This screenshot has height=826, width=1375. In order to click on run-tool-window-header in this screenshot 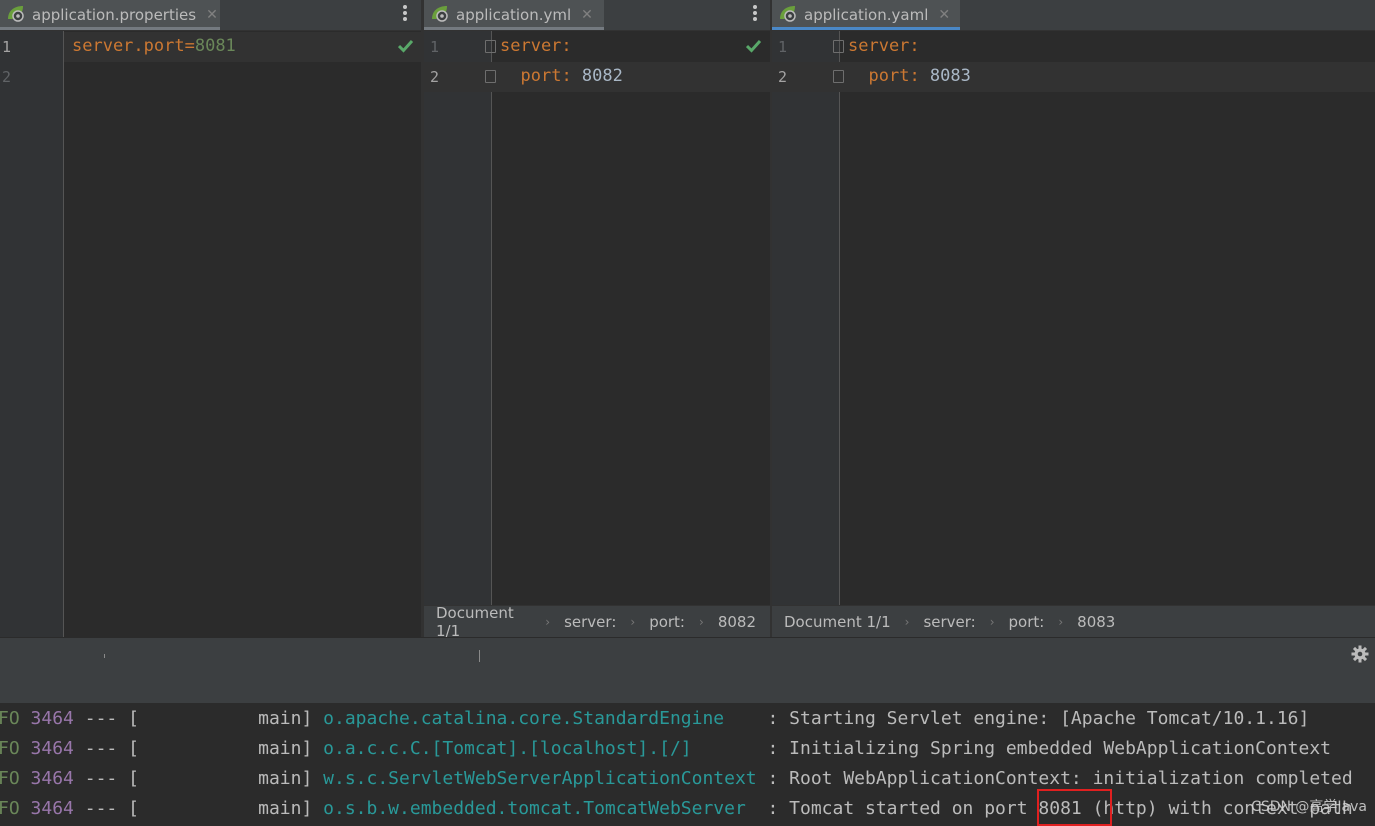, I will do `click(687, 655)`.